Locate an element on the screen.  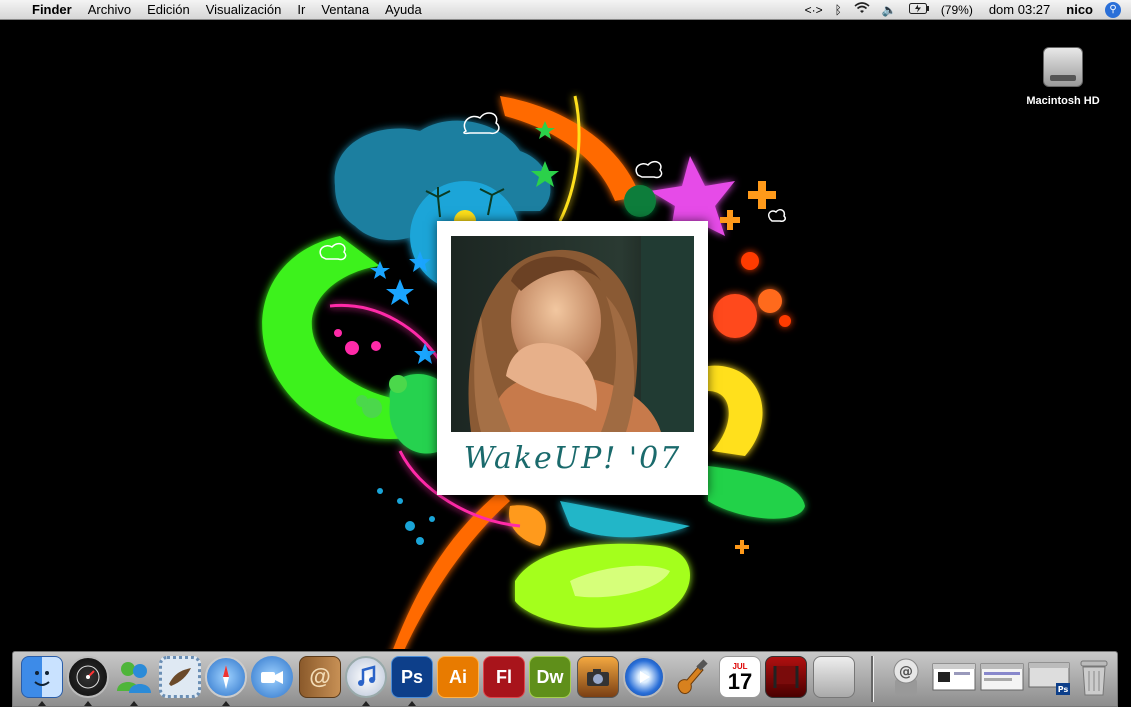
menu-edicion: Edición is located at coordinates (168, 10).